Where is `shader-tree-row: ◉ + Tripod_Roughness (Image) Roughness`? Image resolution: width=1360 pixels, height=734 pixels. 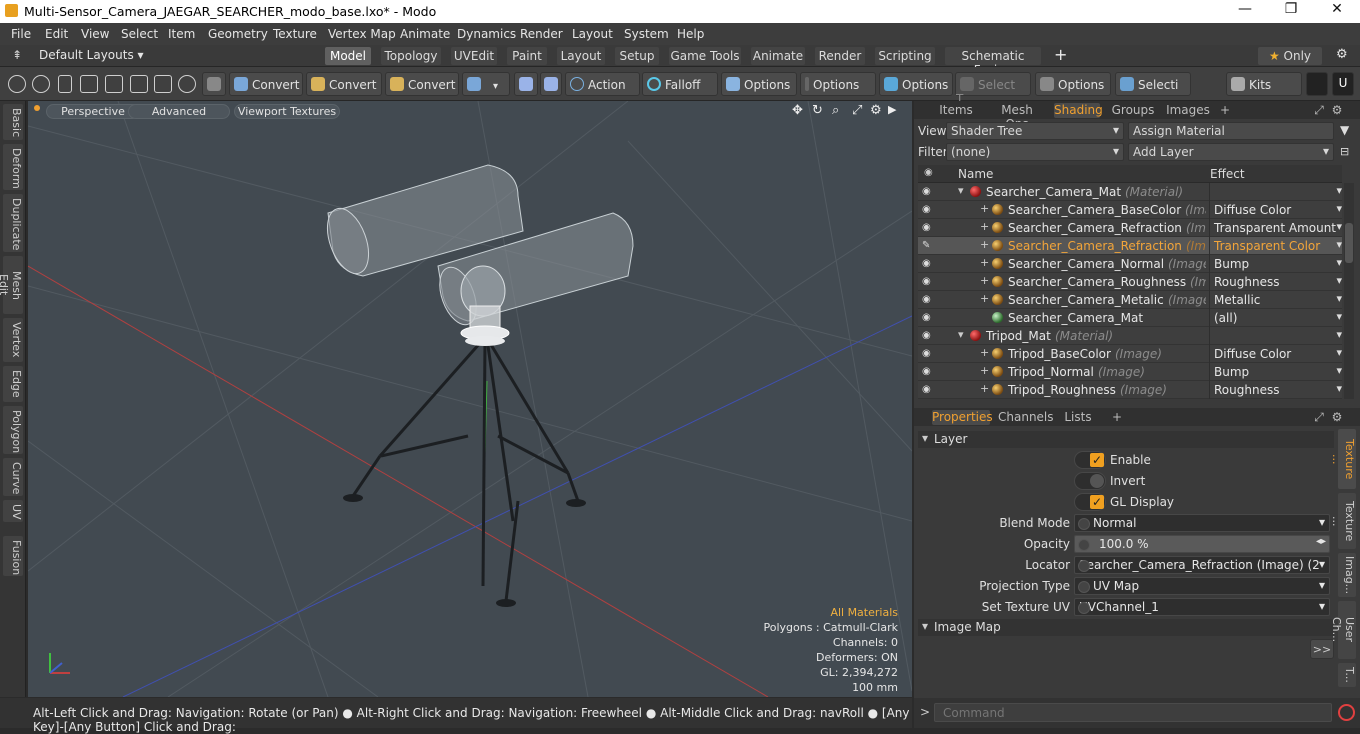
shader-tree-row: ◉ + Tripod_Roughness (Image) Roughness is located at coordinates (1130, 390).